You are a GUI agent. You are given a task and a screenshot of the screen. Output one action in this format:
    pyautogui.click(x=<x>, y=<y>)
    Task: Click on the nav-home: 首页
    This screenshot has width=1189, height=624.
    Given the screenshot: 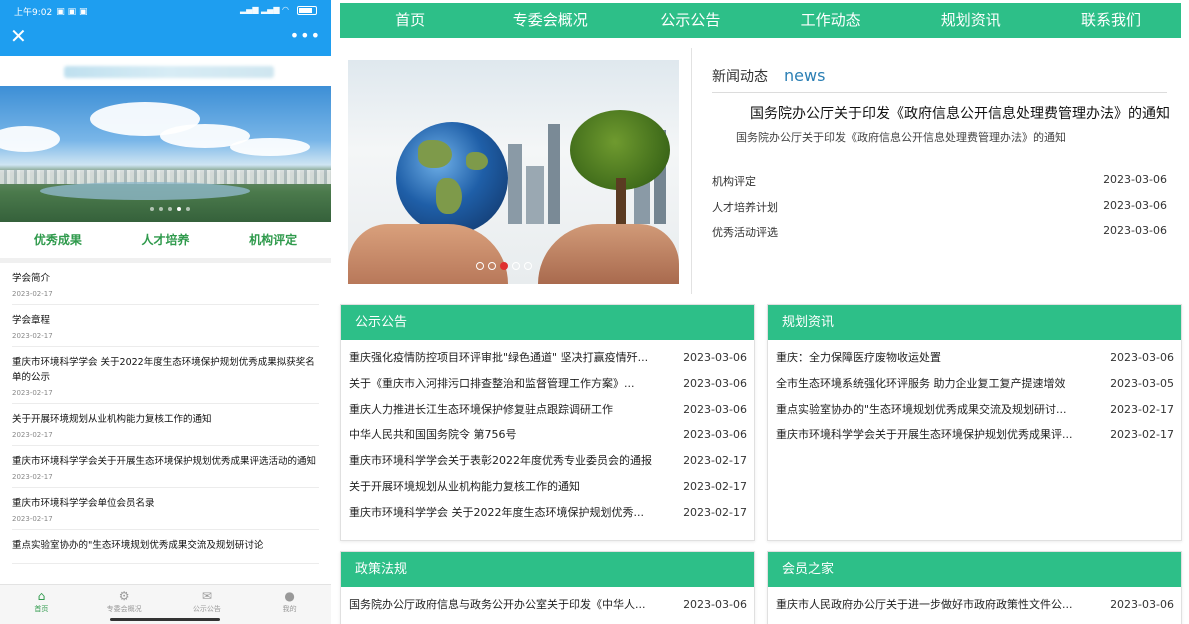 What is the action you would take?
    pyautogui.click(x=410, y=20)
    